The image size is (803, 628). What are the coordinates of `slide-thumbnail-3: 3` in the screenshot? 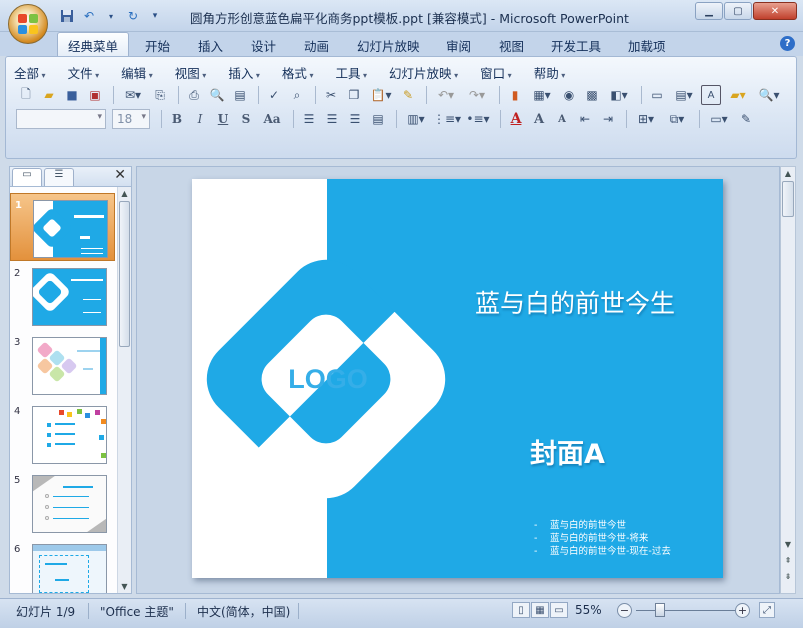 It's located at (62, 365).